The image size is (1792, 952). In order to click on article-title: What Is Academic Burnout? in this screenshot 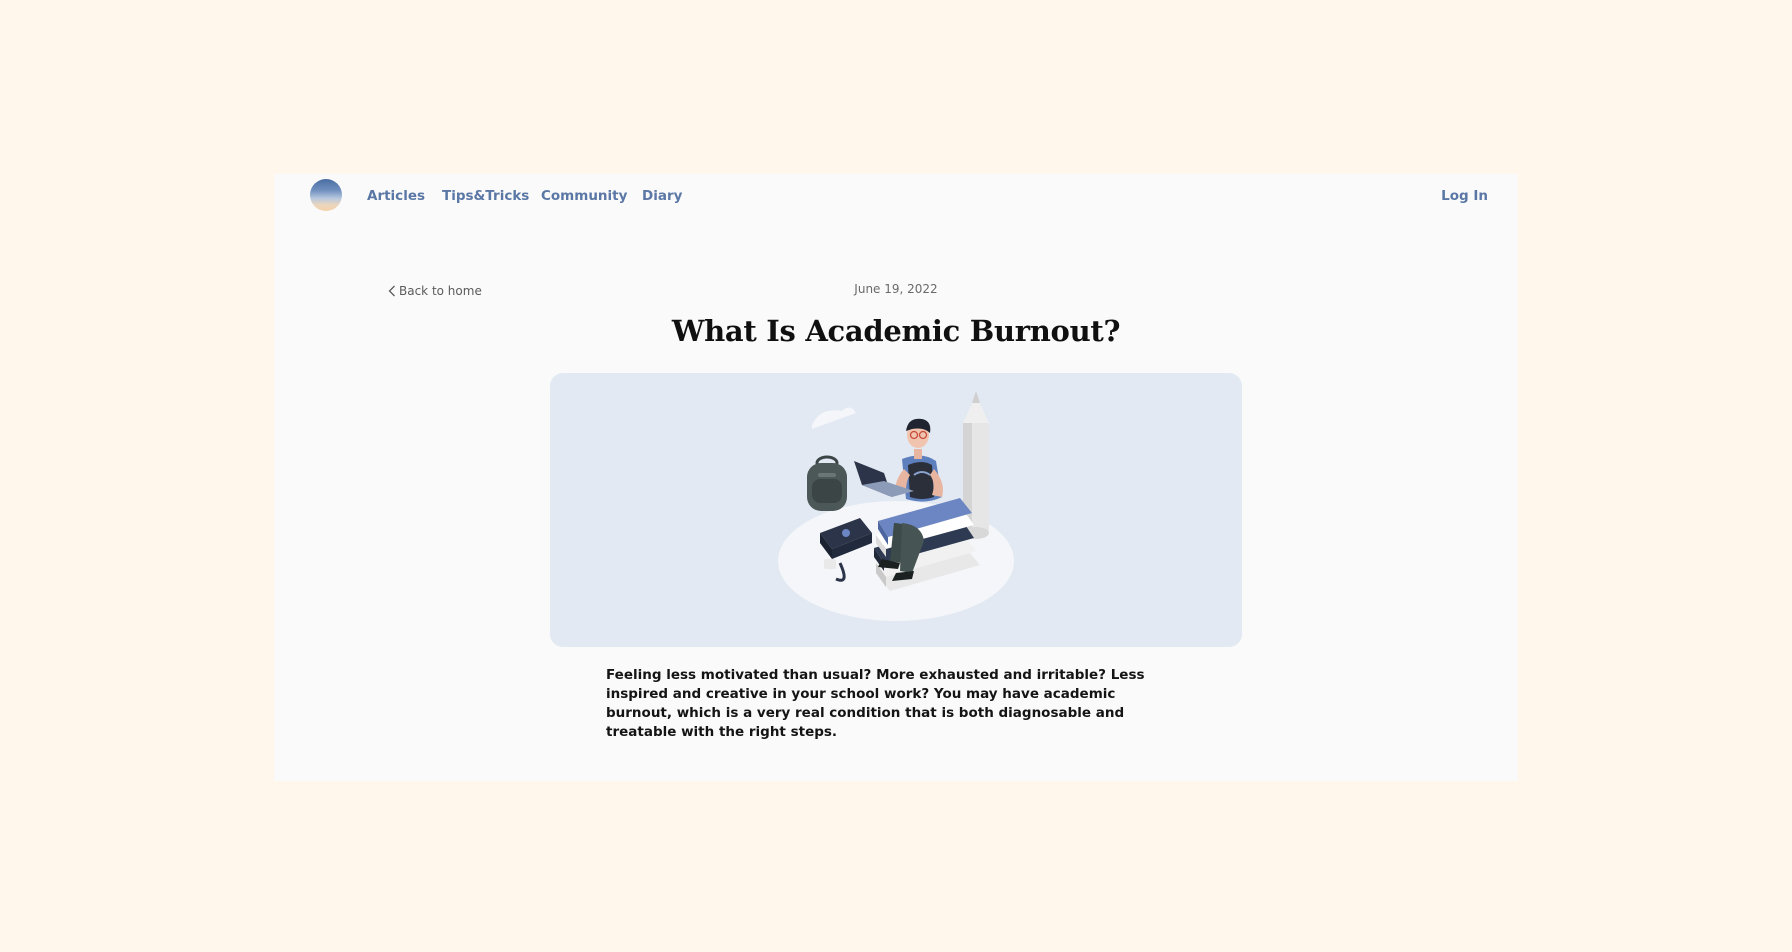, I will do `click(896, 331)`.